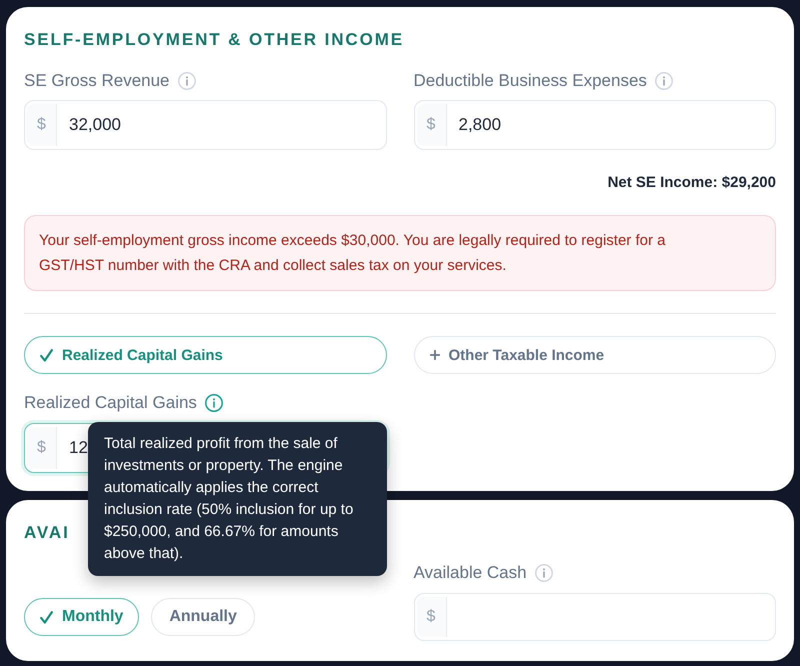 Image resolution: width=800 pixels, height=666 pixels. I want to click on field-label: Available Cash, so click(470, 573).